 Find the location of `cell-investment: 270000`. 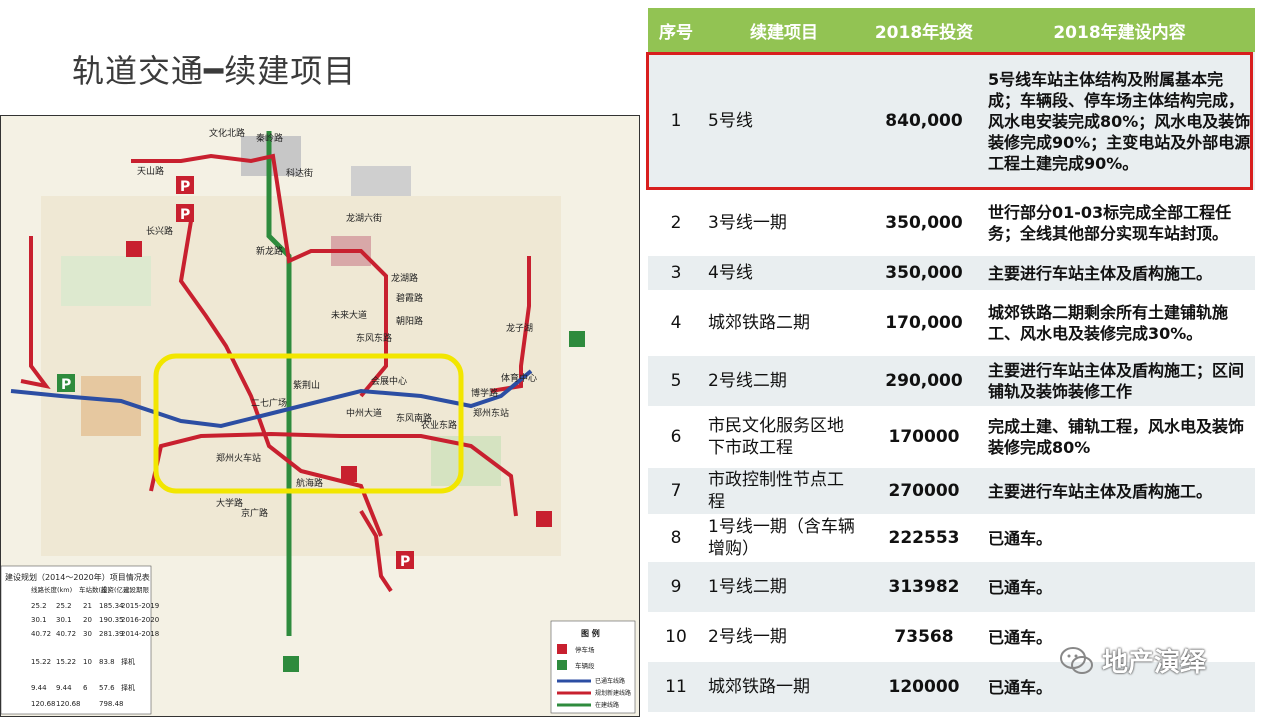

cell-investment: 270000 is located at coordinates (924, 491).